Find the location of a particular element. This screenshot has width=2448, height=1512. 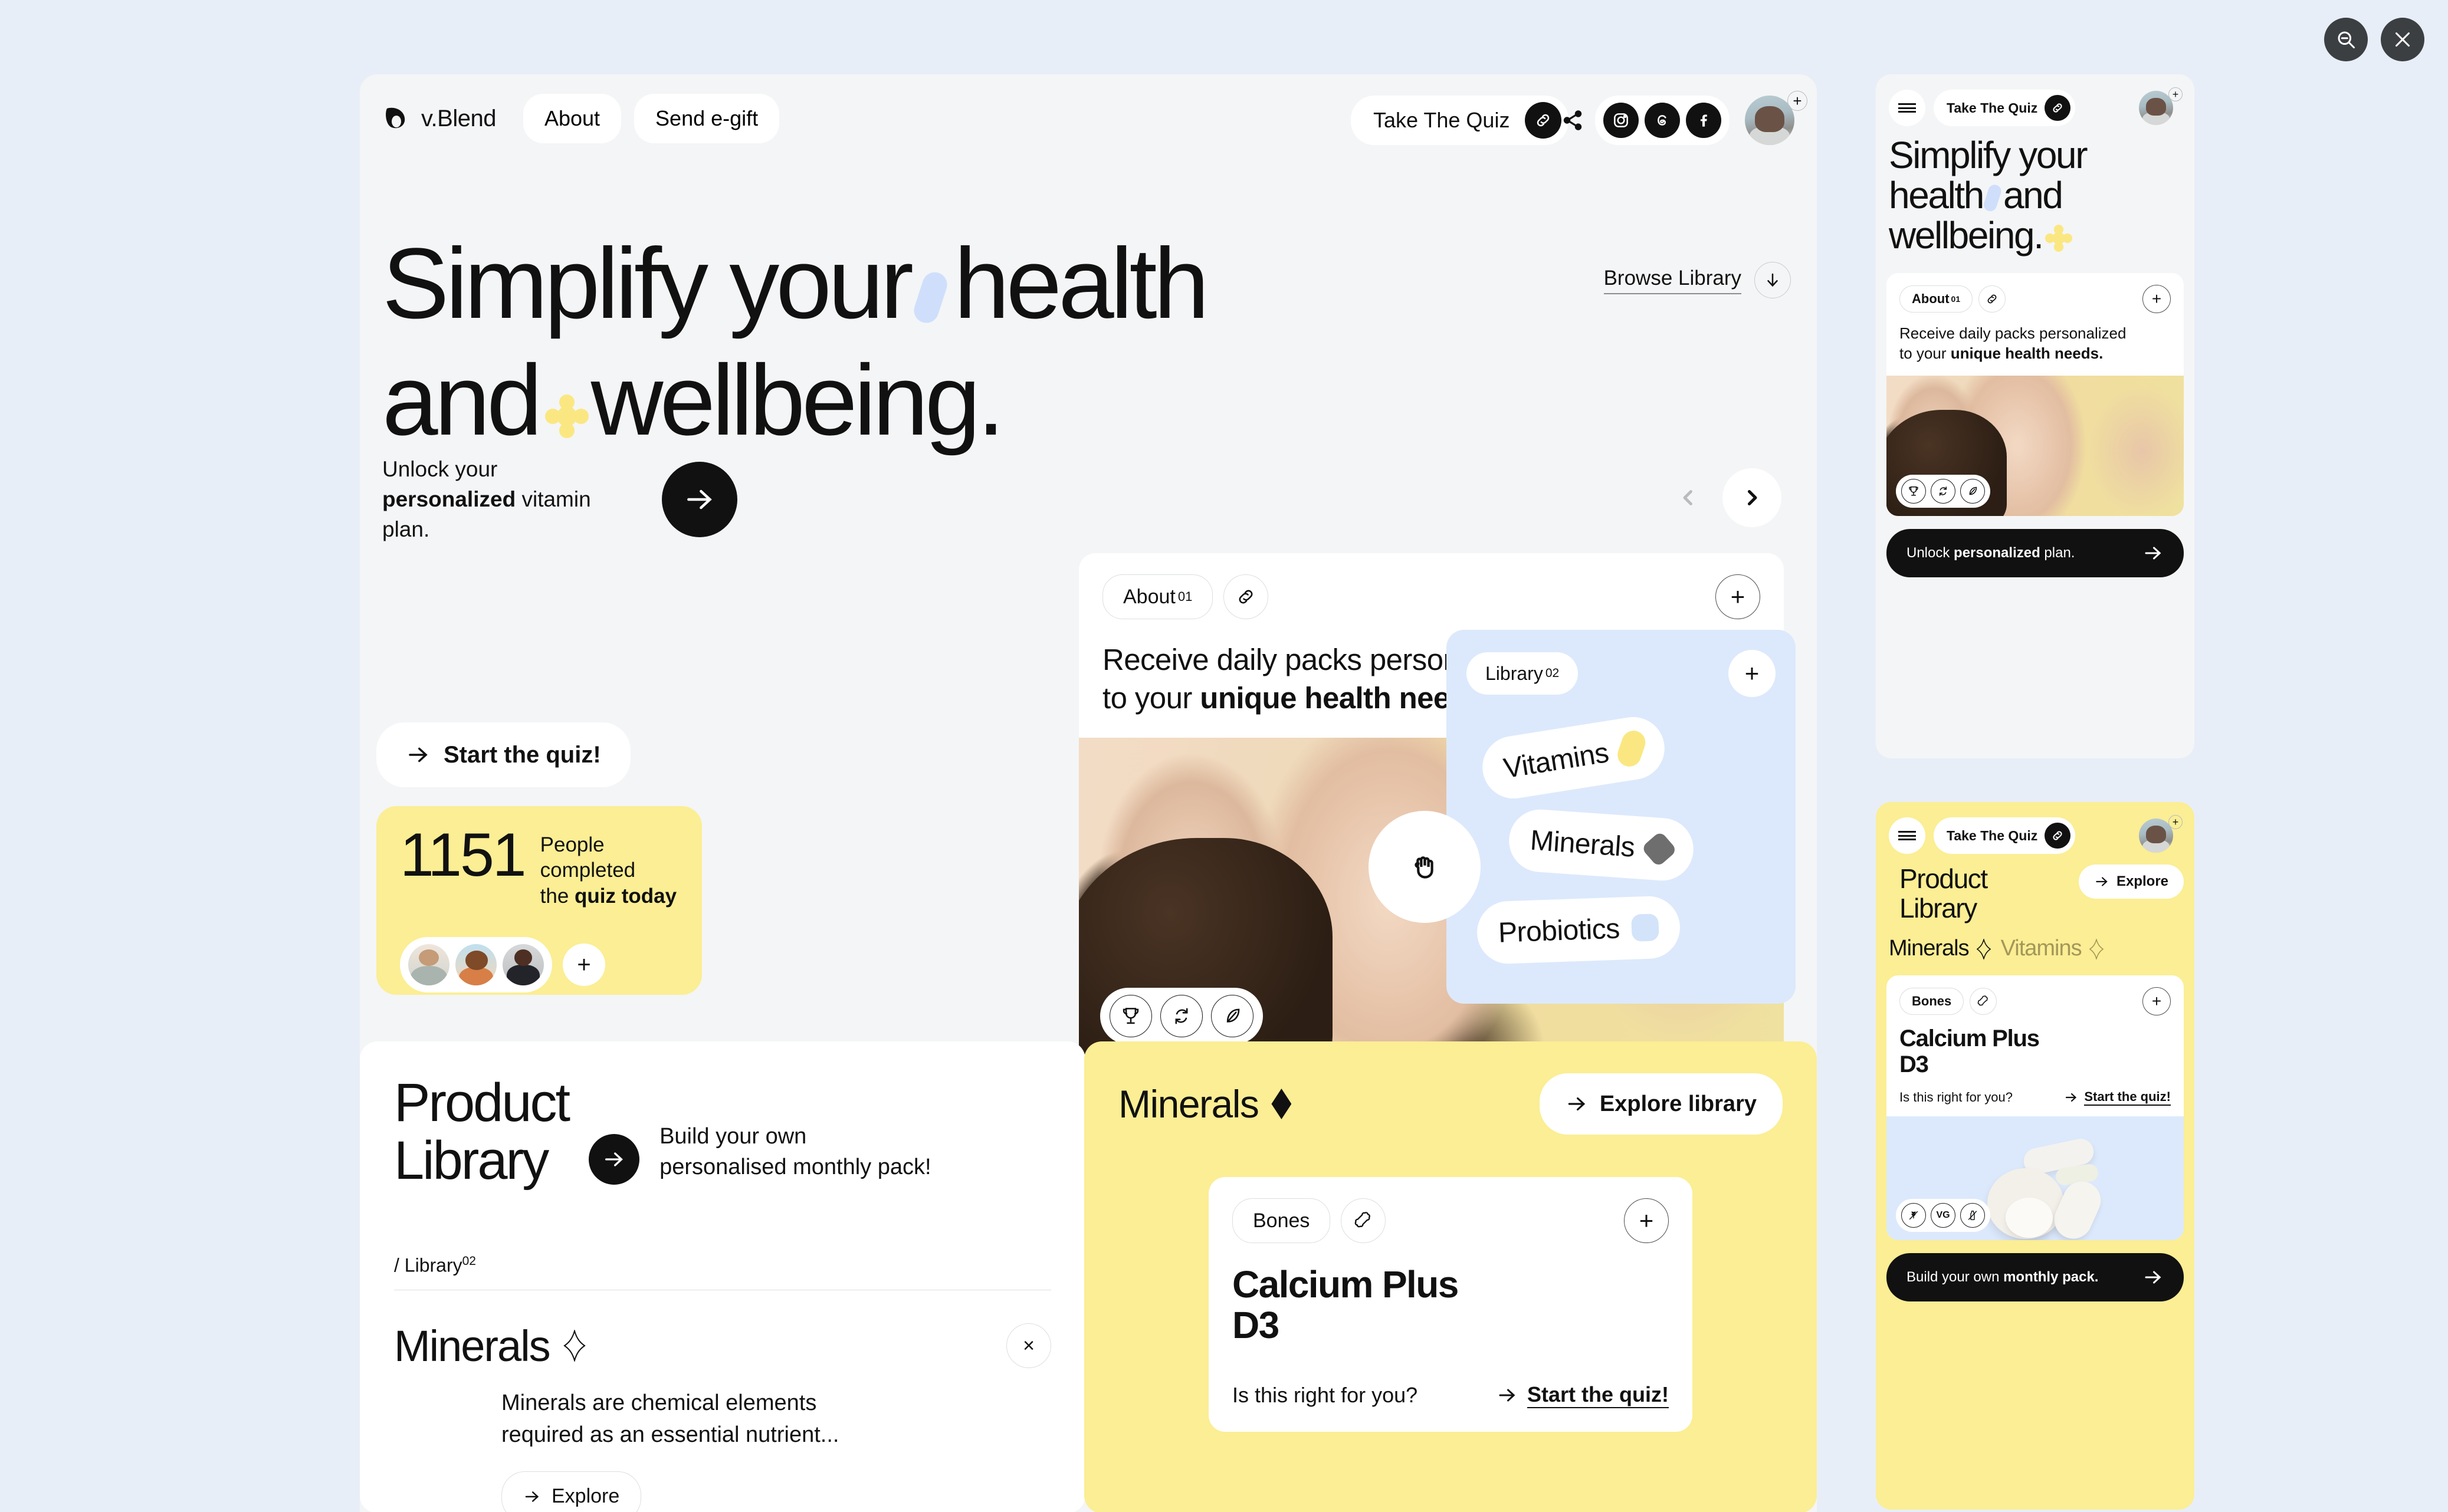

zoom-out-button is located at coordinates (2346, 40).